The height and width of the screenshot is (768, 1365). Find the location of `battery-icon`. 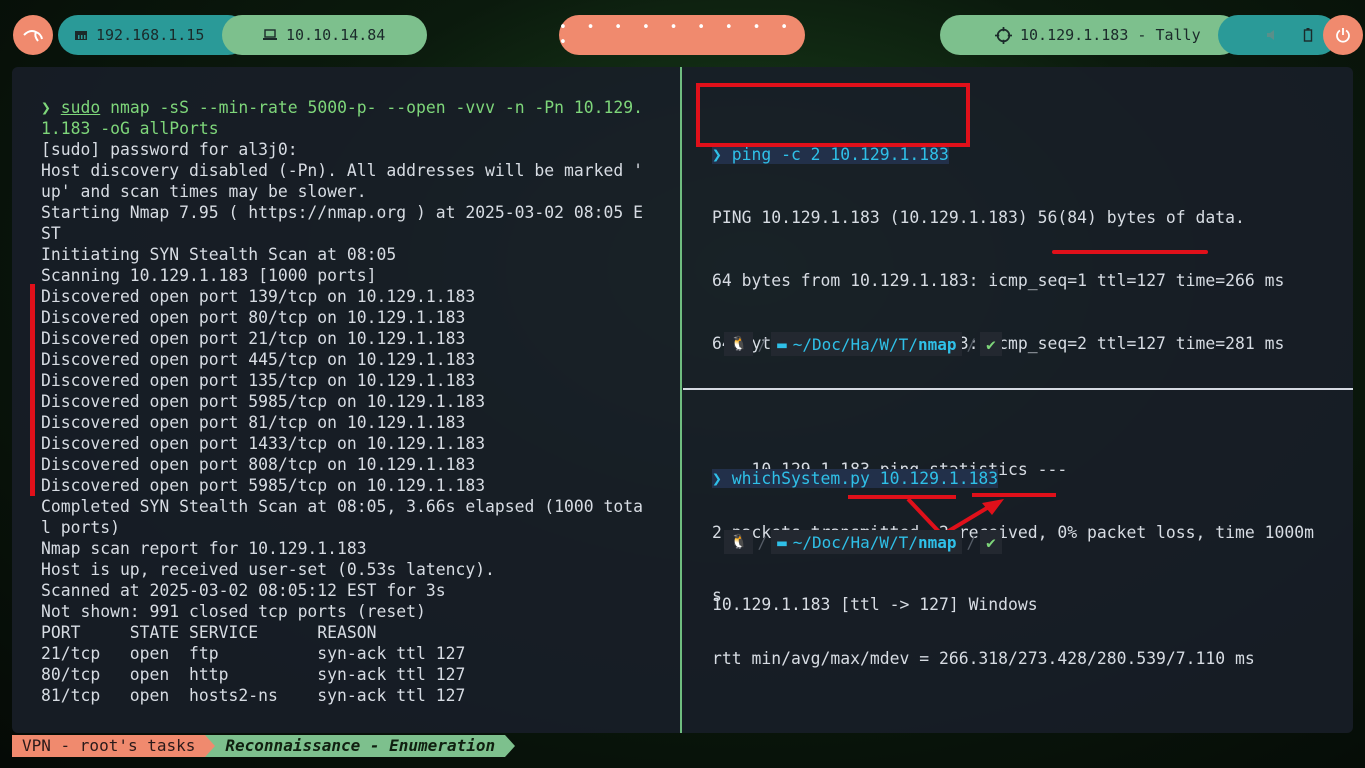

battery-icon is located at coordinates (1308, 35).